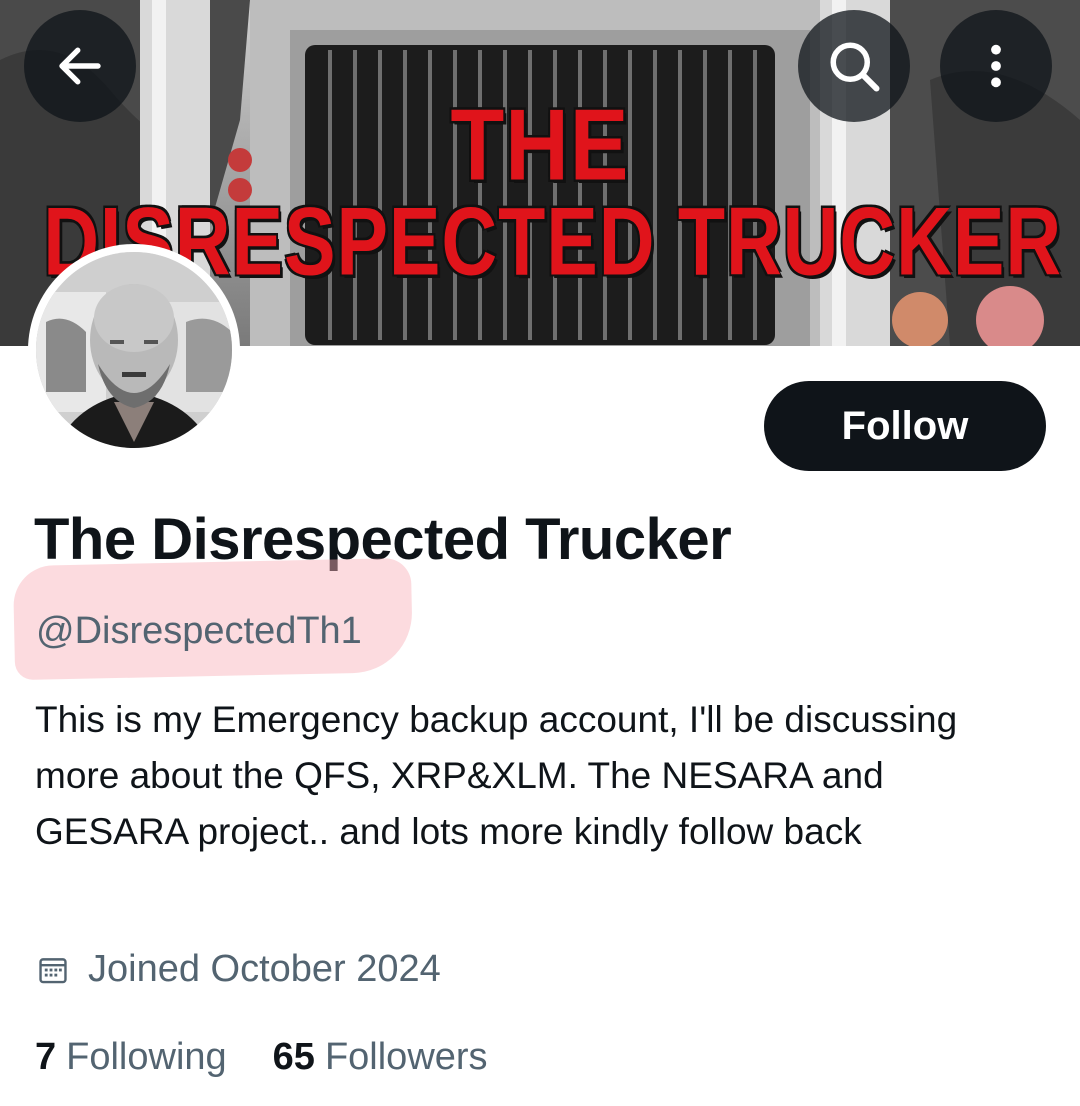 This screenshot has width=1080, height=1106. Describe the element at coordinates (540, 144) in the screenshot. I see `banner-title-line1: THE` at that location.